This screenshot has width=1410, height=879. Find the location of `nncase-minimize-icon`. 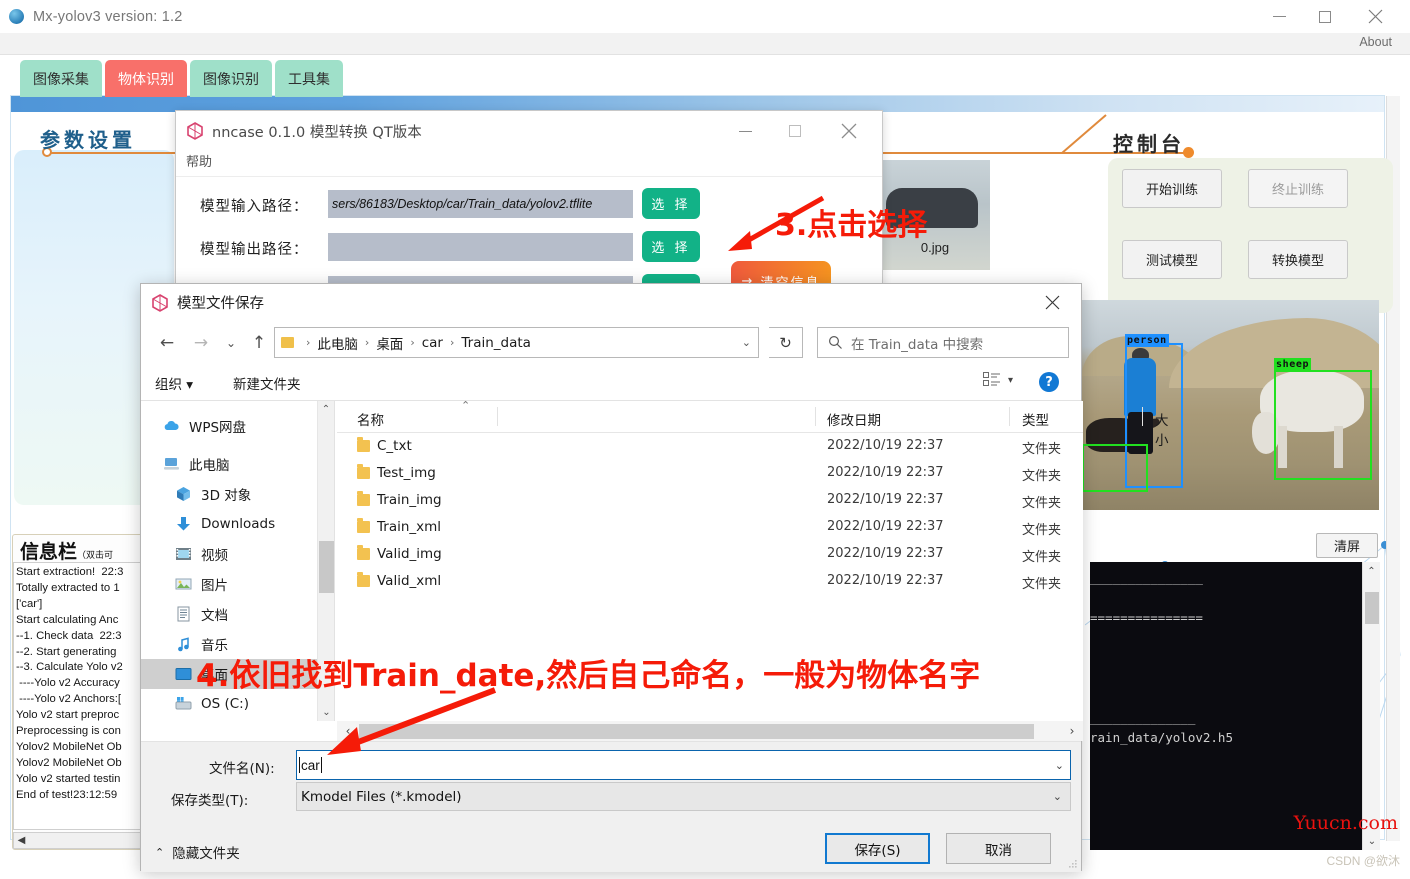

nncase-minimize-icon is located at coordinates (745, 131).